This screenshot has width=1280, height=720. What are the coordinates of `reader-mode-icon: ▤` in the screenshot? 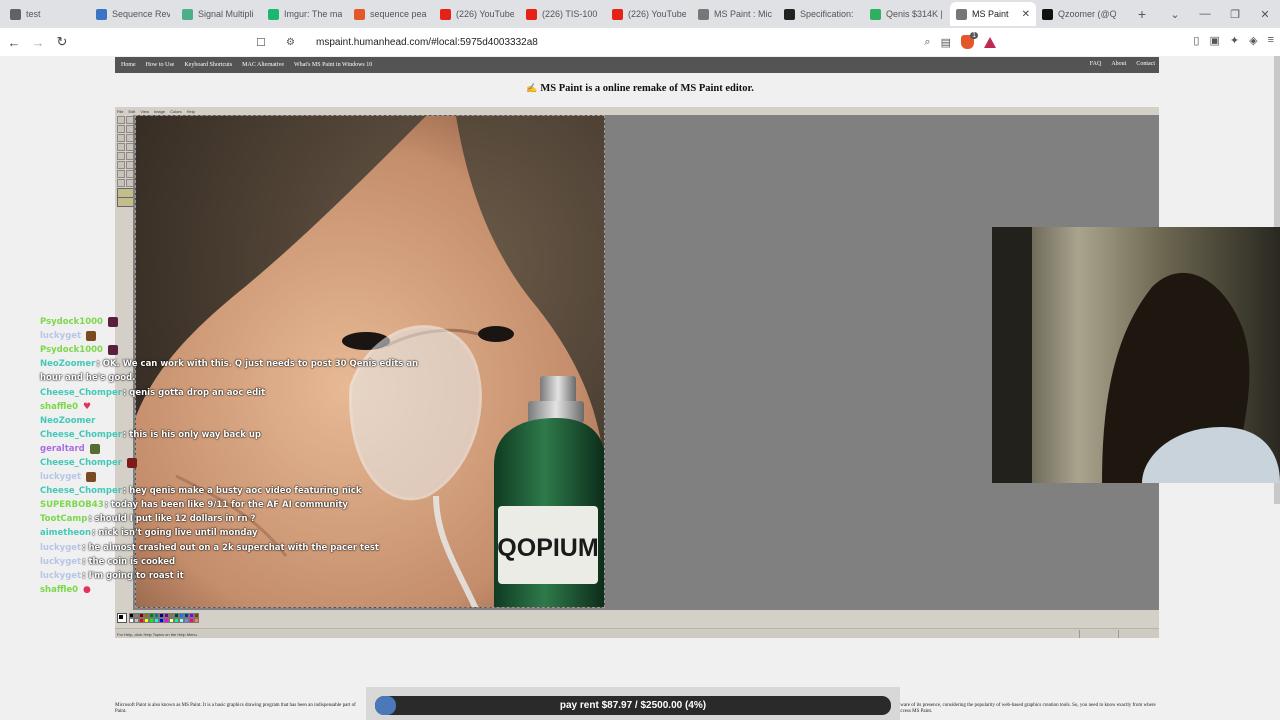 It's located at (946, 42).